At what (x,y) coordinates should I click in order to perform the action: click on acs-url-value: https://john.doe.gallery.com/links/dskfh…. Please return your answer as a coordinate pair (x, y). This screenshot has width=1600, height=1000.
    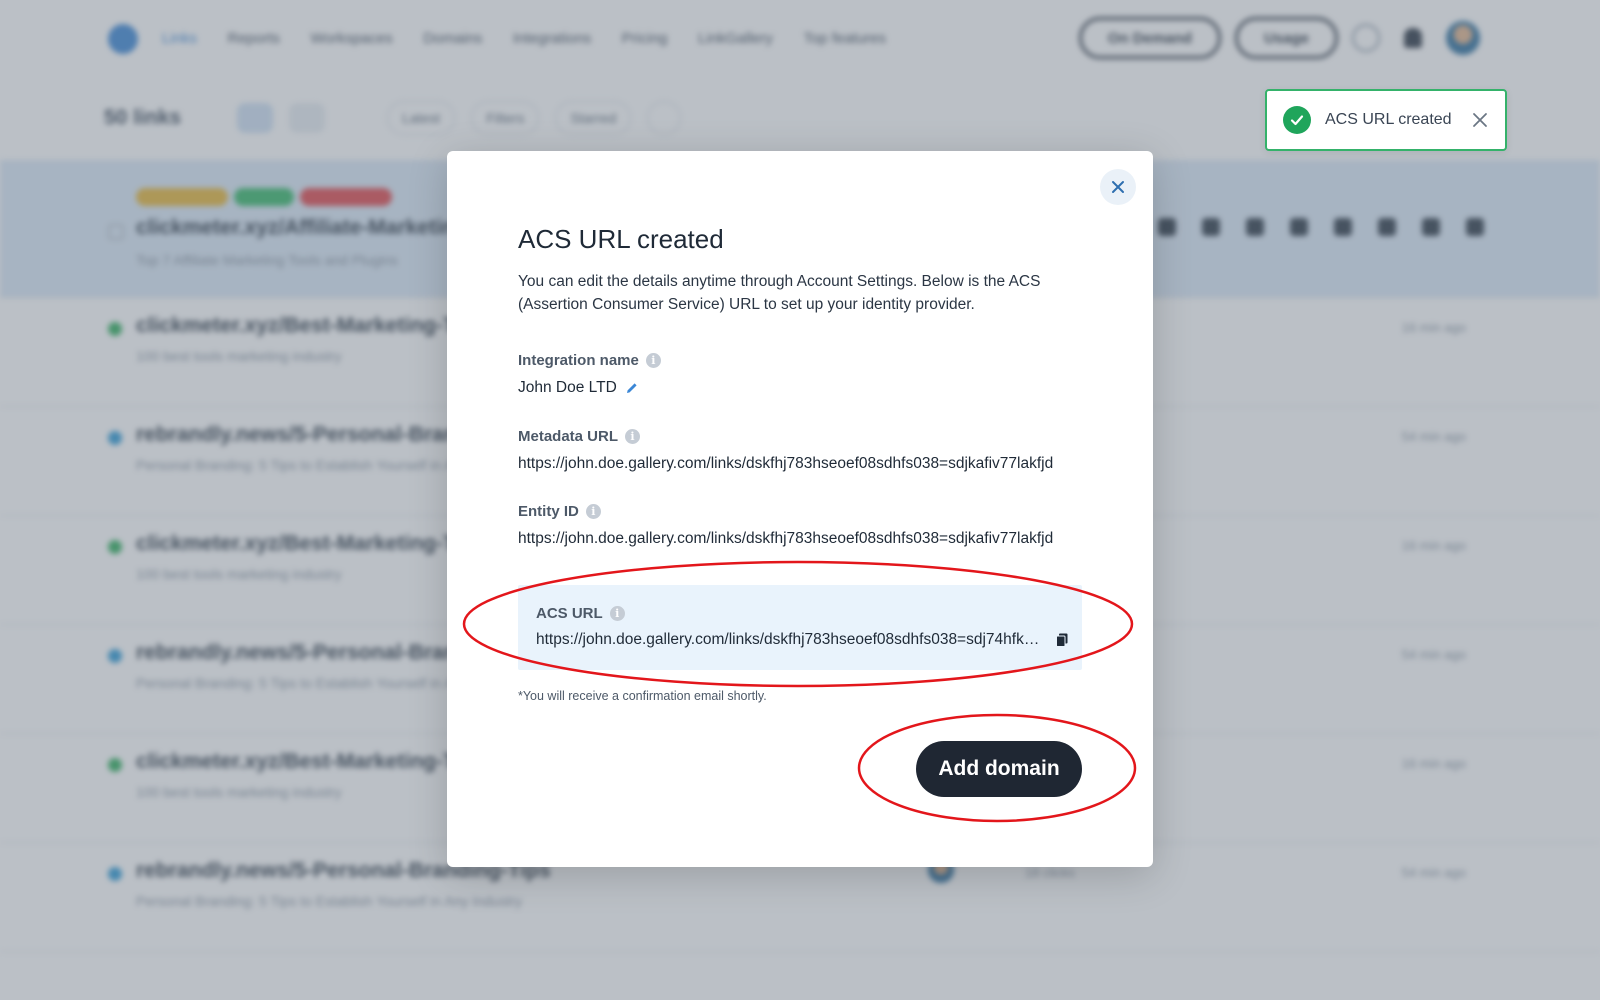
    Looking at the image, I should click on (788, 639).